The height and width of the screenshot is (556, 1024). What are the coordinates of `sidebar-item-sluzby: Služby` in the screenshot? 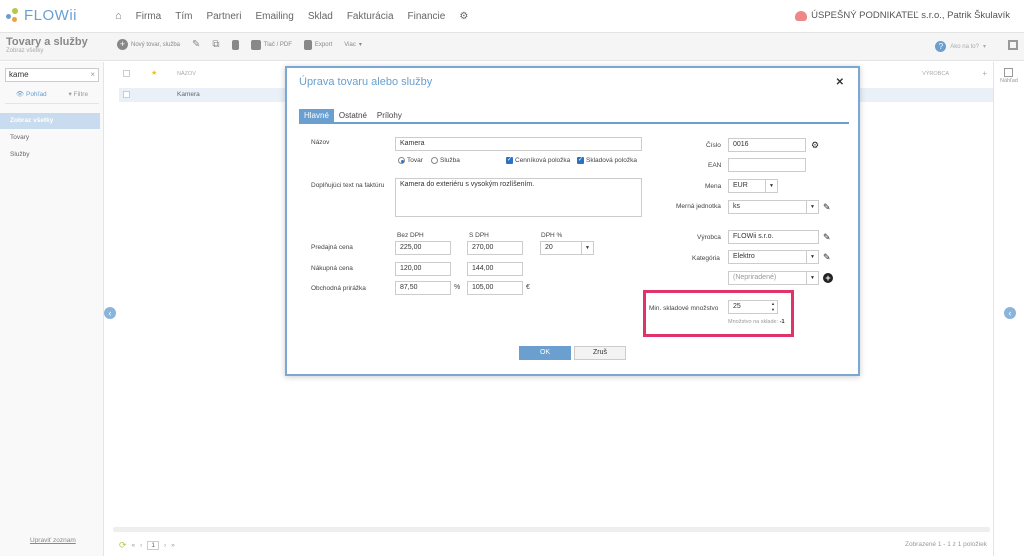 It's located at (50, 155).